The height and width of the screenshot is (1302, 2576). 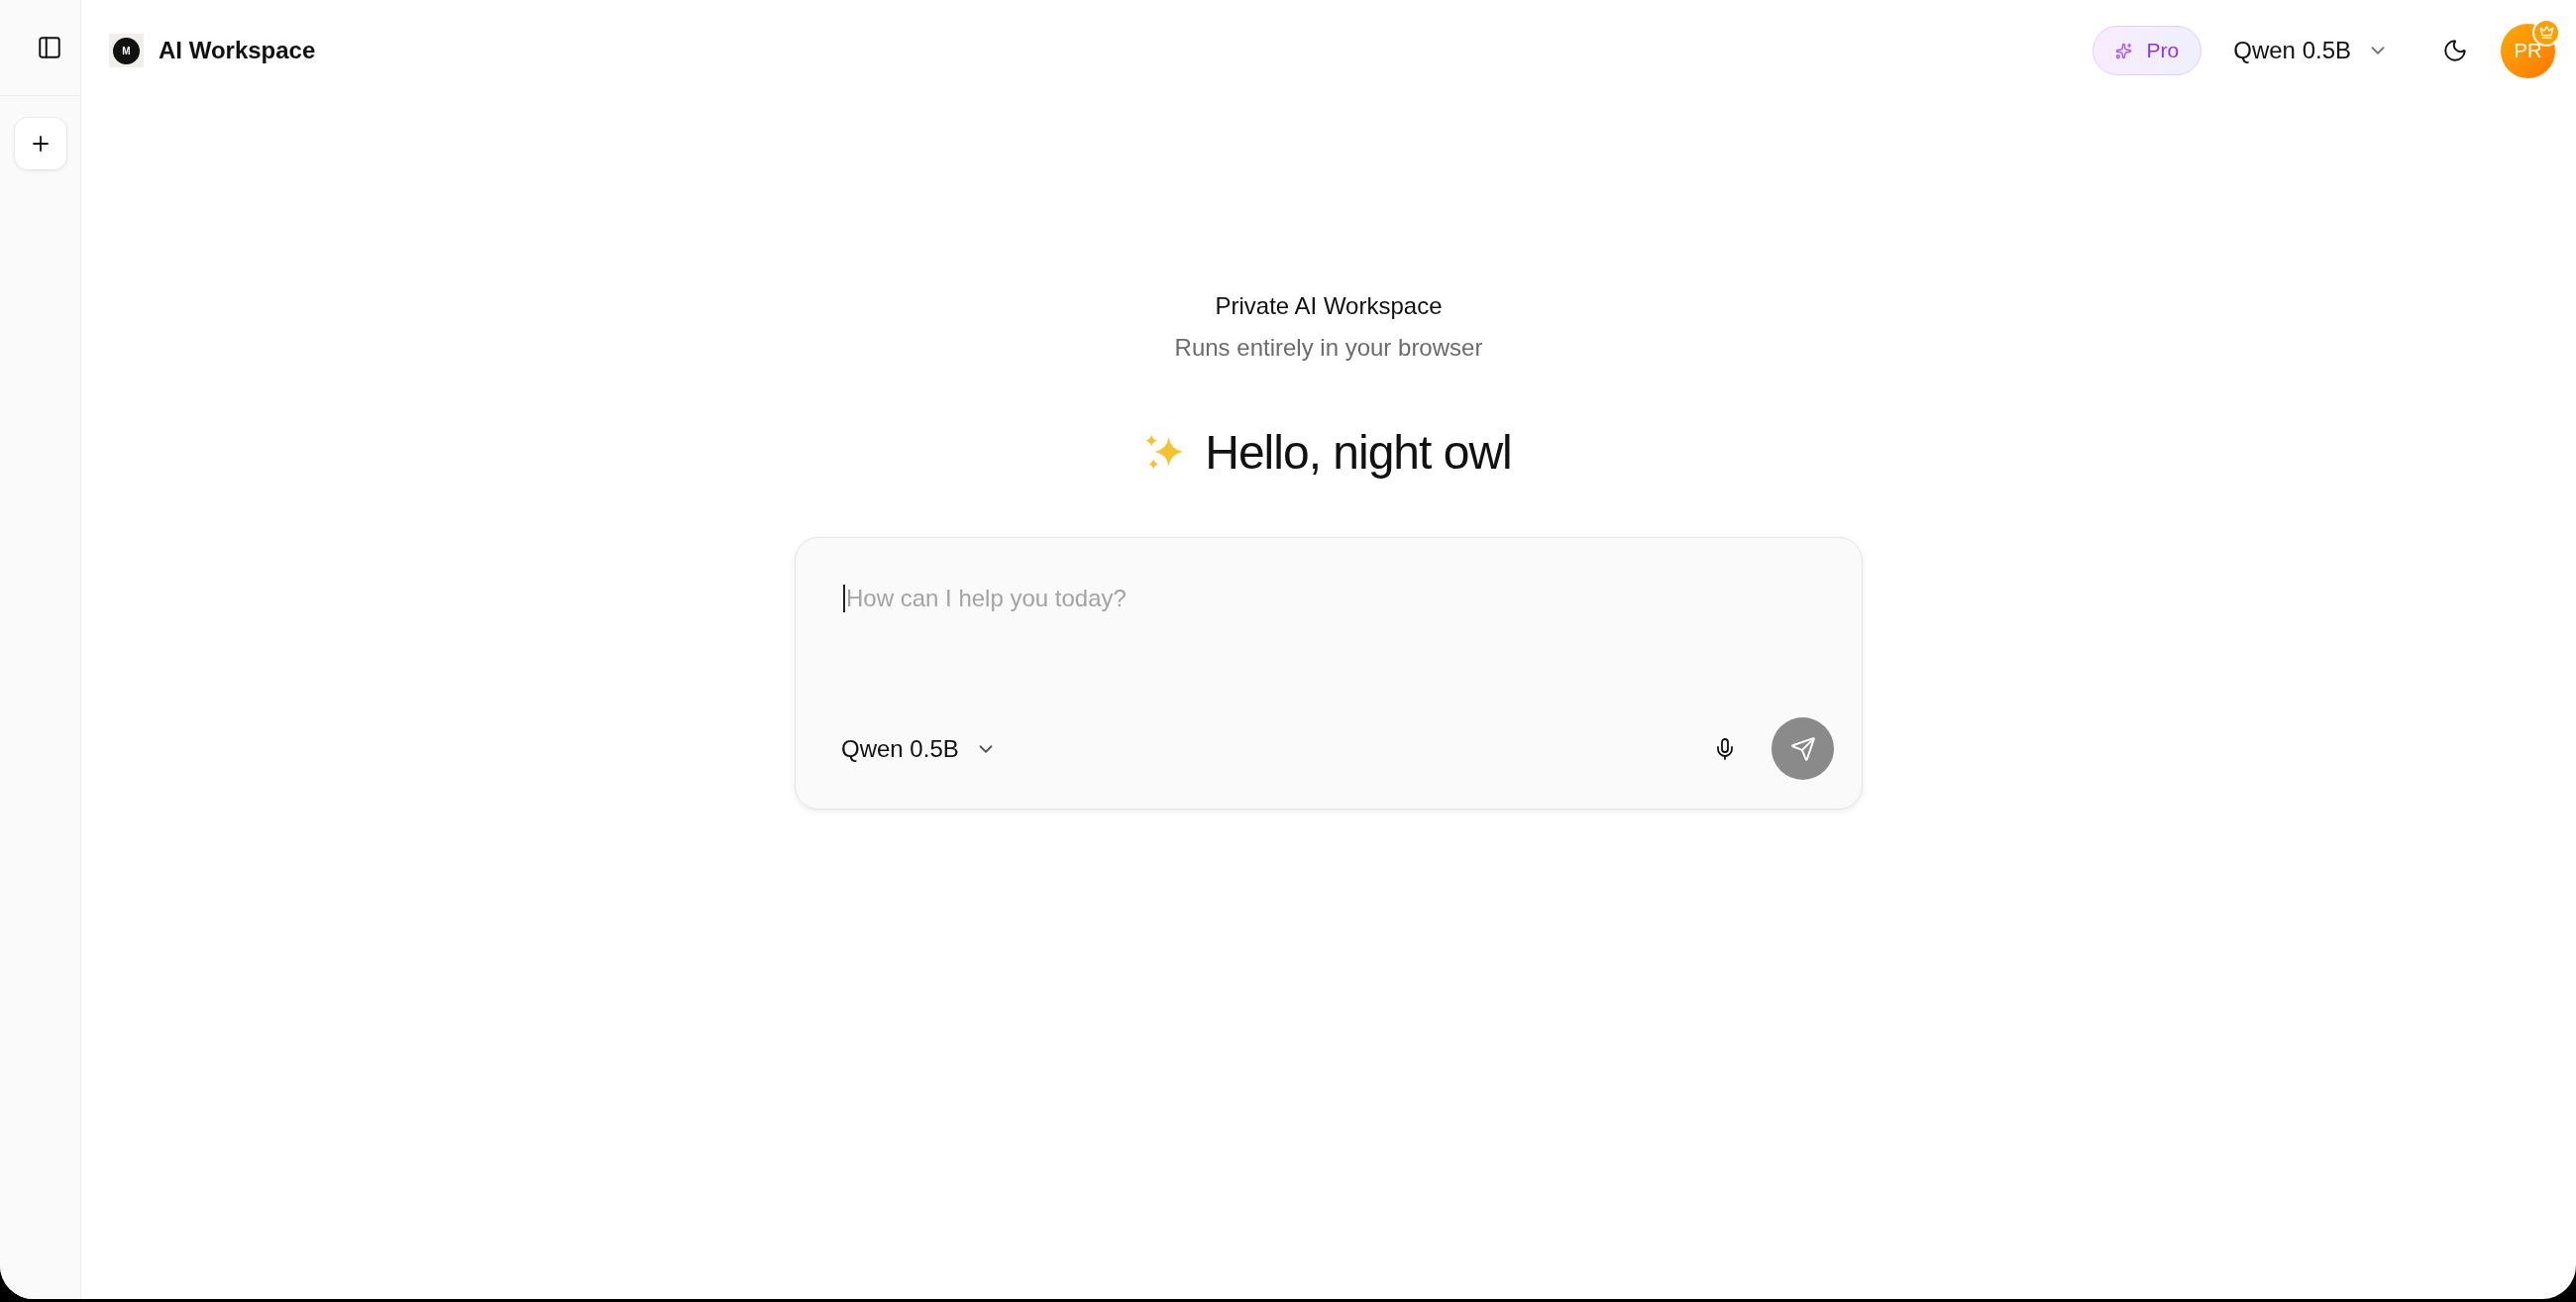 What do you see at coordinates (1329, 348) in the screenshot?
I see `intro-subtitle: Runs entirely in your browser` at bounding box center [1329, 348].